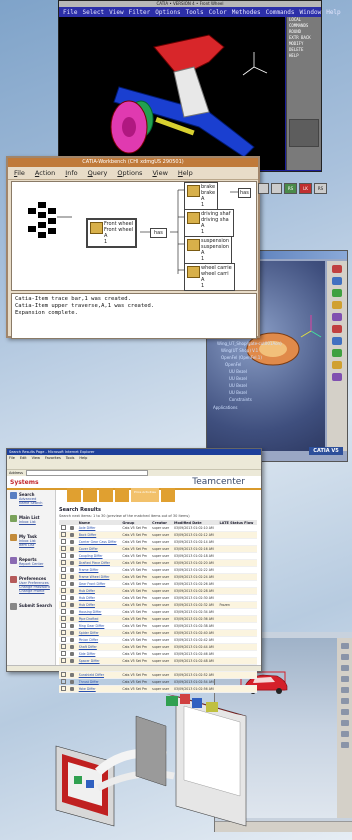 The height and width of the screenshot is (840, 352). Describe the element at coordinates (98, 689) in the screenshot. I see `item-name-link: Yoke Differ` at that location.